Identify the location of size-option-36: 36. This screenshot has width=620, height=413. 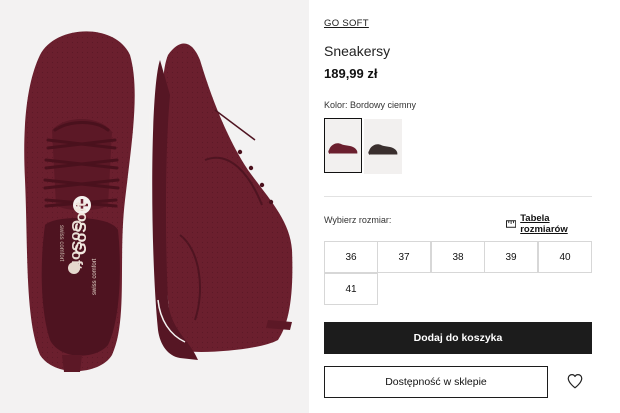
(351, 257).